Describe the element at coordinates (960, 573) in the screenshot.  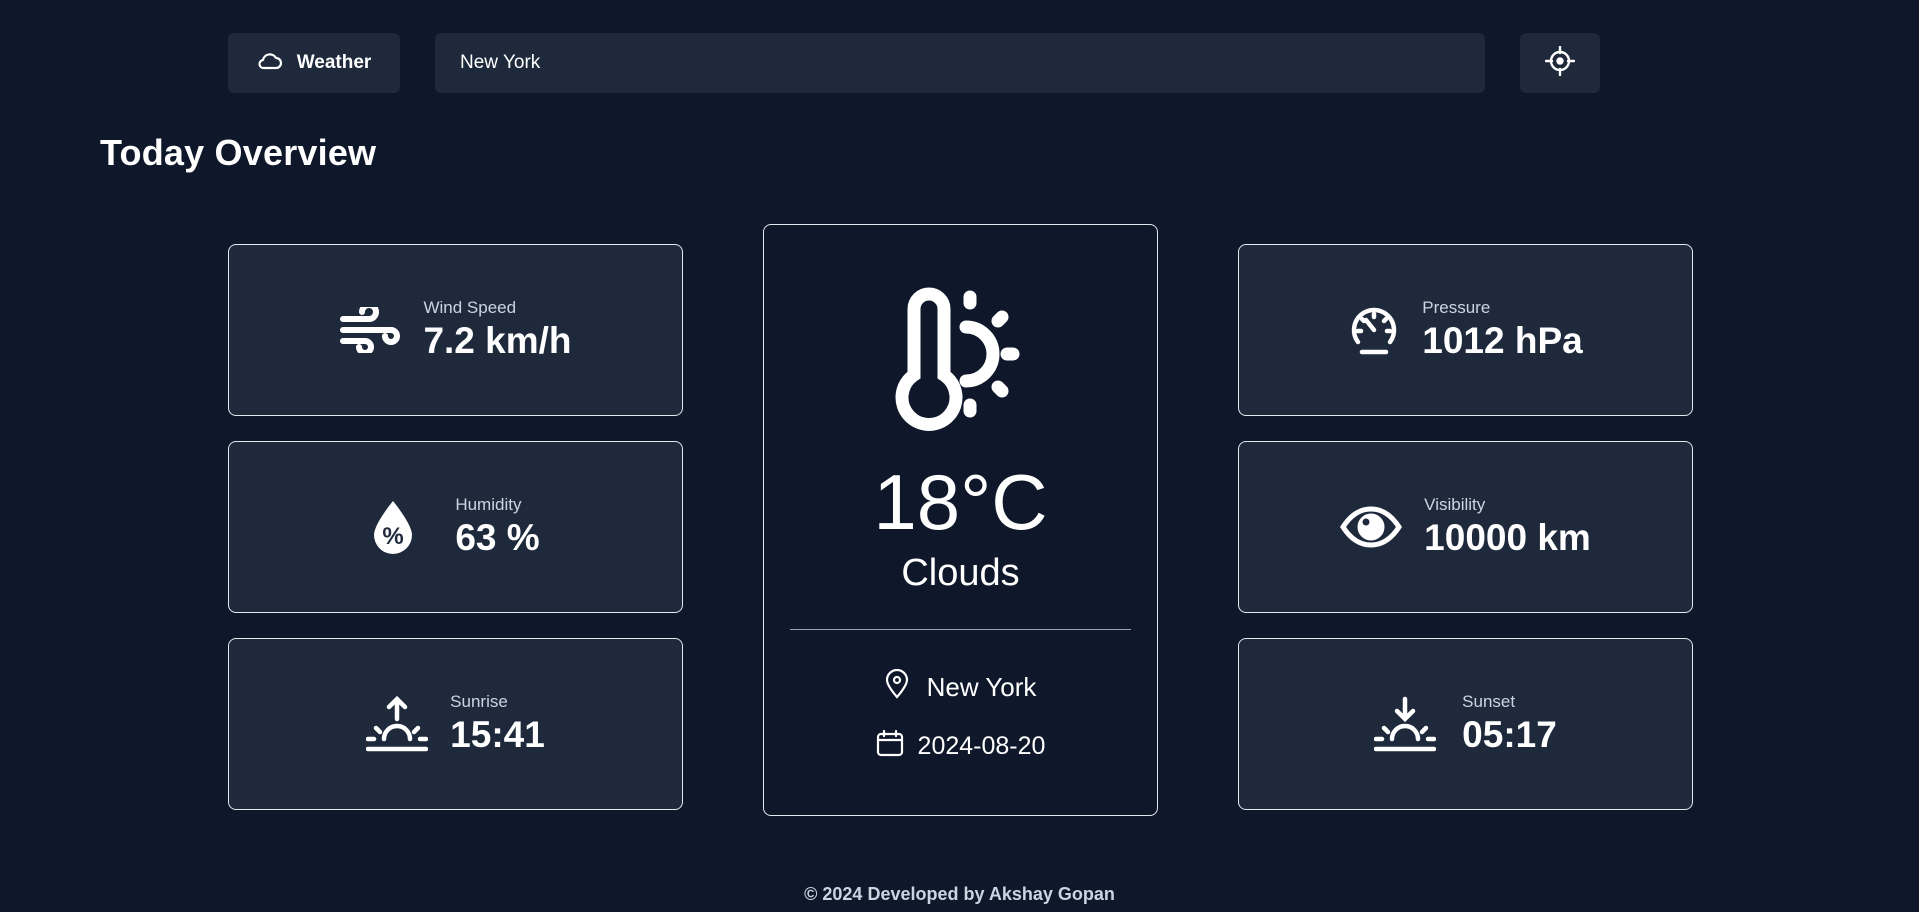
I see `weather-condition: Clouds` at that location.